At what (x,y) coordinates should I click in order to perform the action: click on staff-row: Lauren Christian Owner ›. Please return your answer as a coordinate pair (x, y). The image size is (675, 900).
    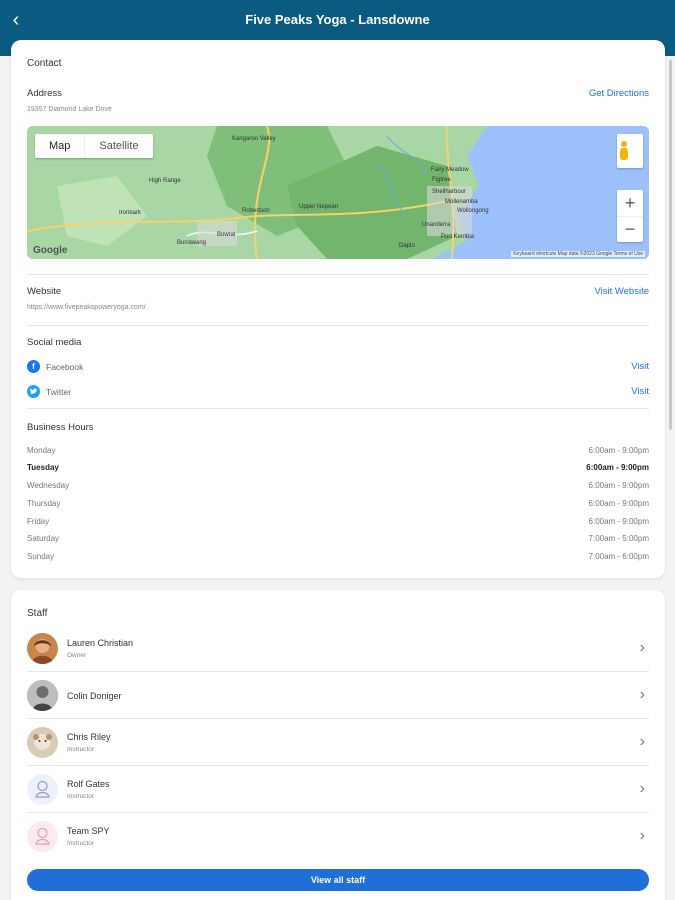
    Looking at the image, I should click on (338, 648).